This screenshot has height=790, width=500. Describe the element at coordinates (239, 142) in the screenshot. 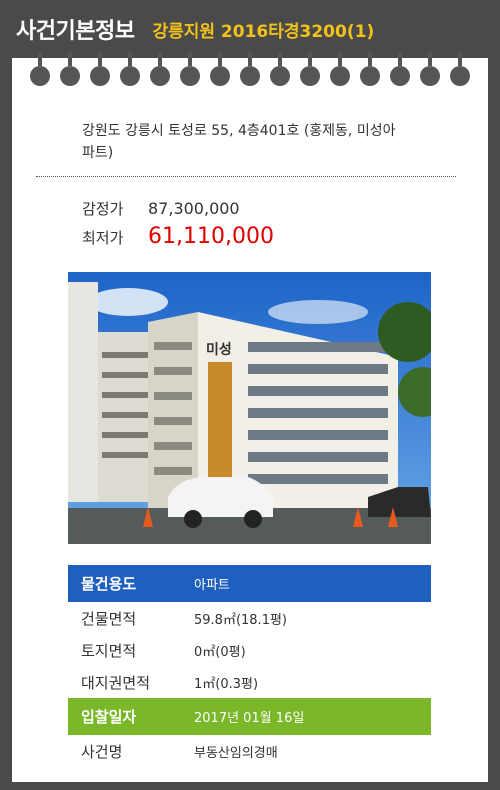

I see `property-address: 강원도 강릉시 토성로 55, 4층401호 (홍제동, 미성아파트)` at that location.